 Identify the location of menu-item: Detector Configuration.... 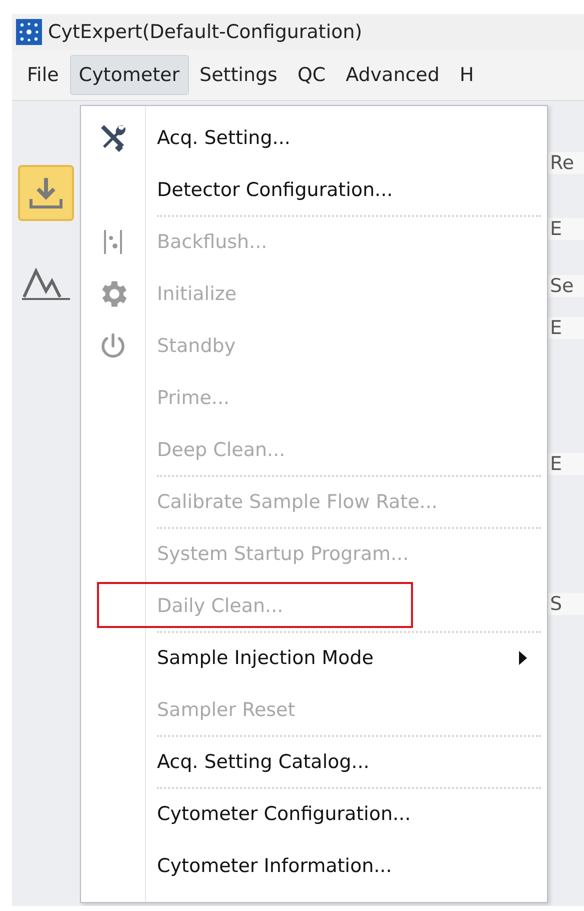
(275, 190).